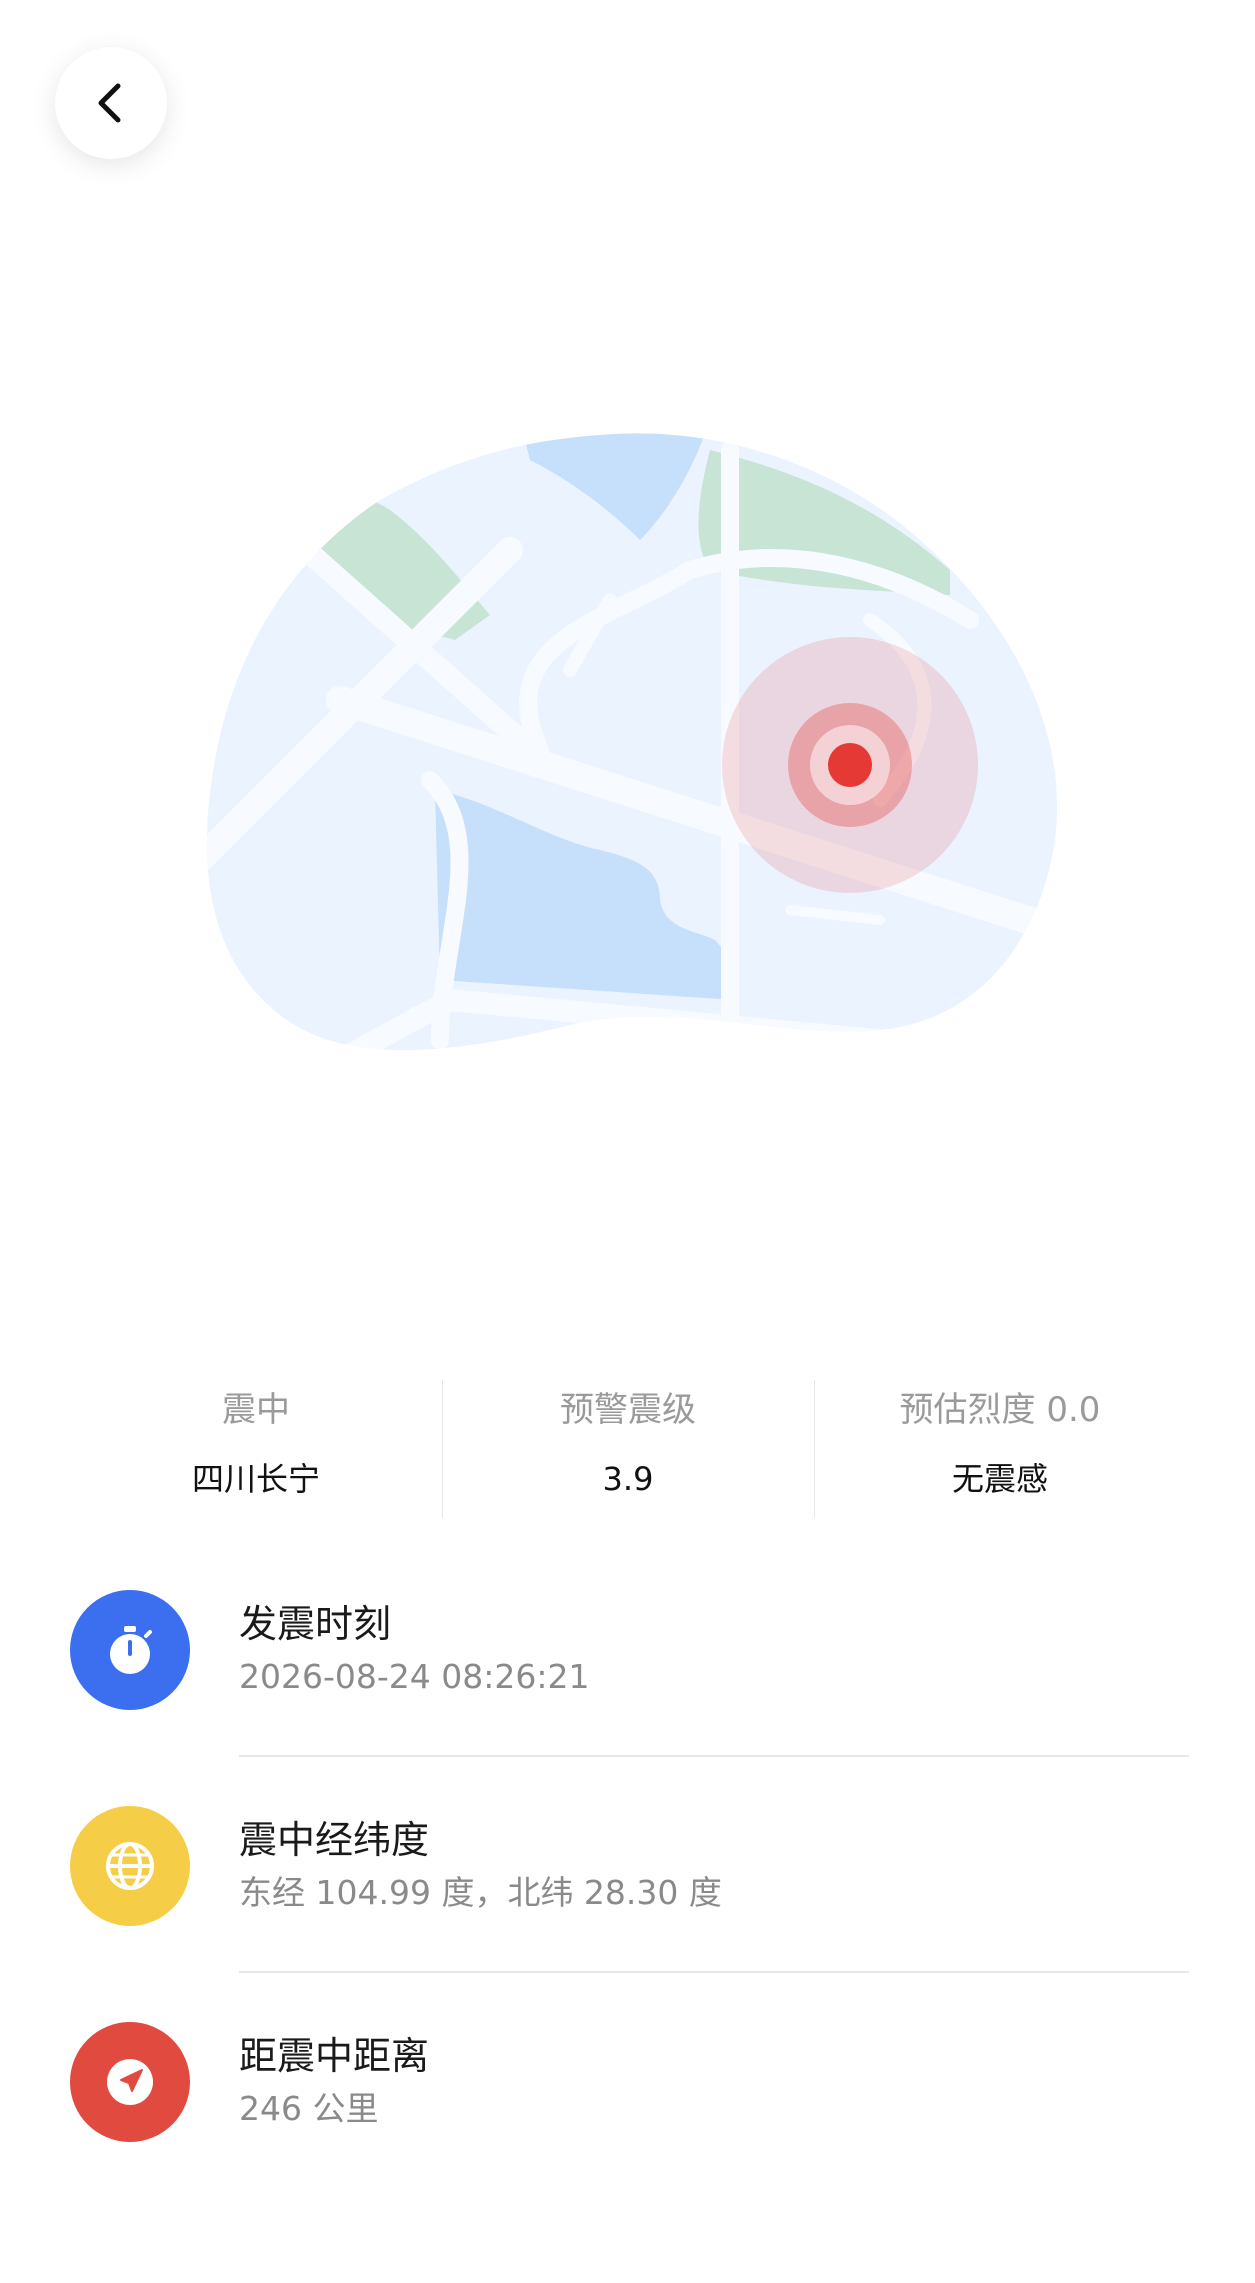 The height and width of the screenshot is (2283, 1255). What do you see at coordinates (130, 1650) in the screenshot?
I see `stopwatch-icon` at bounding box center [130, 1650].